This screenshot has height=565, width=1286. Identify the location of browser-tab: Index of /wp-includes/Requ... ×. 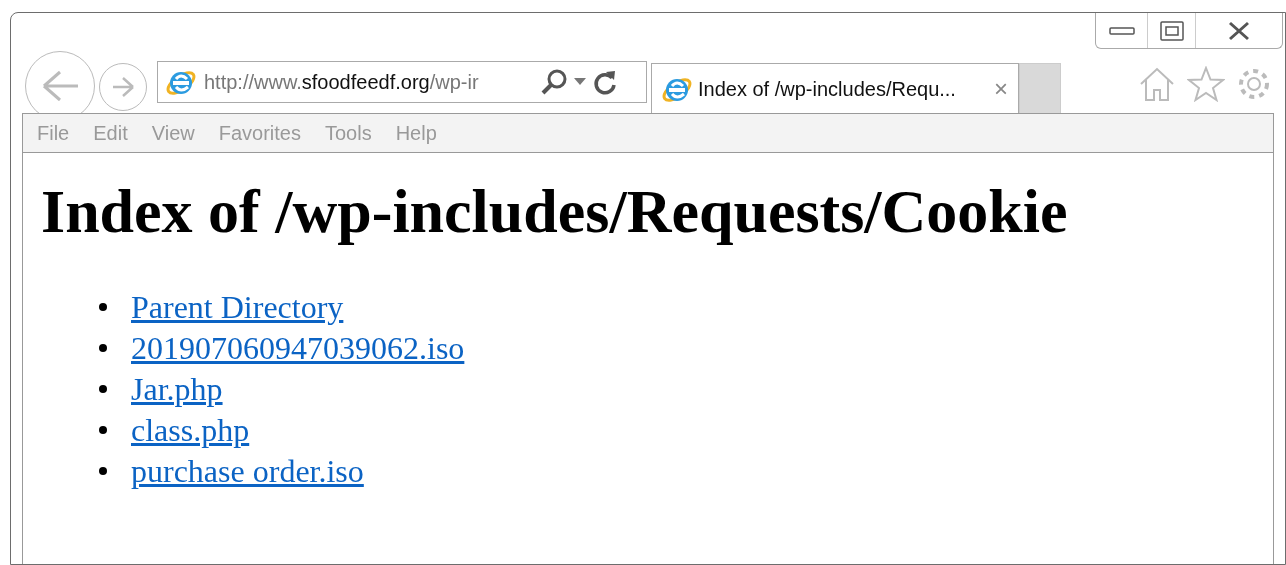
(835, 88).